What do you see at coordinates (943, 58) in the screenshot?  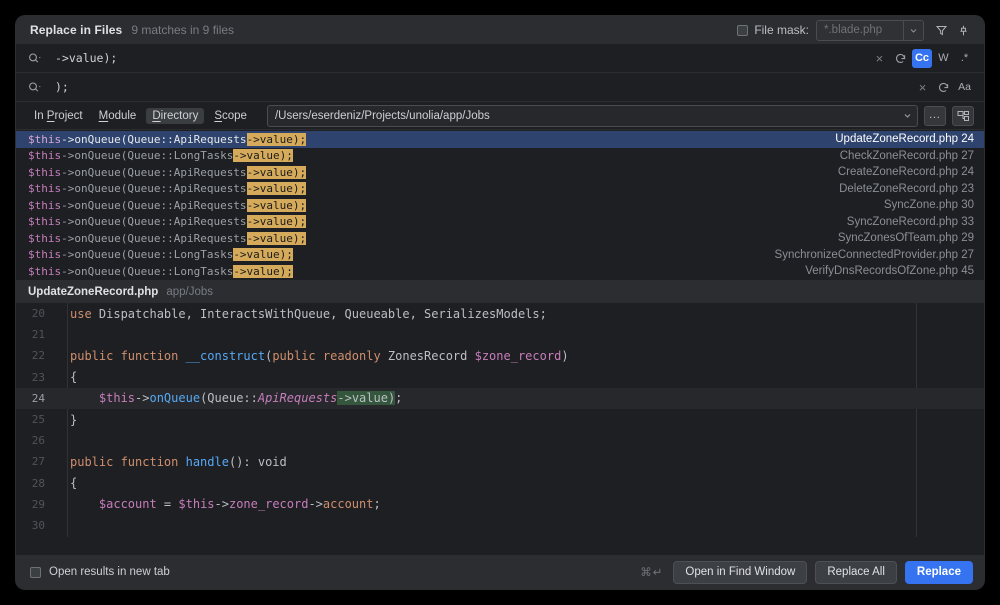 I see `whole-words-toggle: W` at bounding box center [943, 58].